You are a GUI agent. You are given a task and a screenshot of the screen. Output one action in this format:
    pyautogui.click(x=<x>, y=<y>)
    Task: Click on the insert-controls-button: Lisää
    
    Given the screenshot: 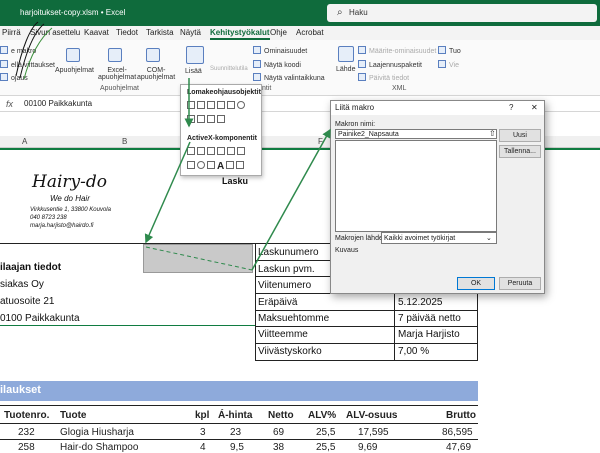 What is the action you would take?
    pyautogui.click(x=193, y=71)
    